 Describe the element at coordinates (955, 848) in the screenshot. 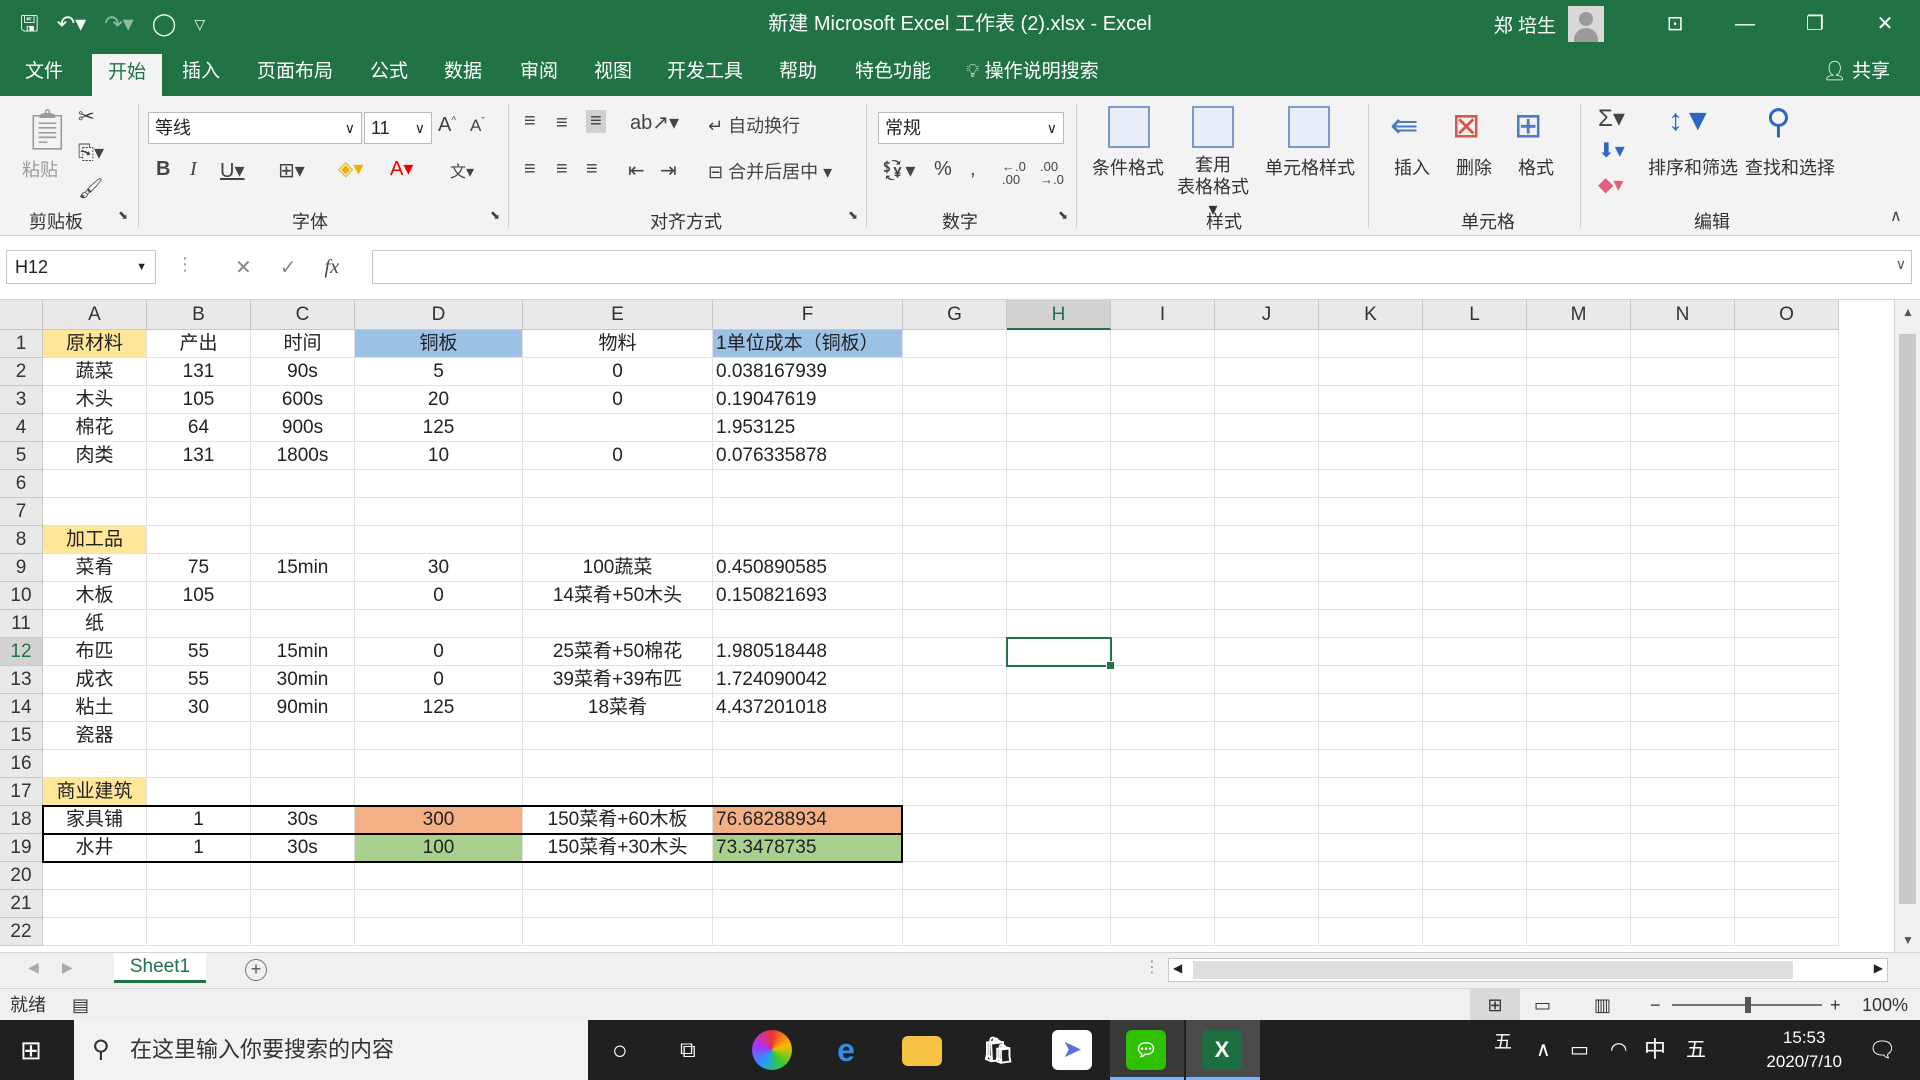

I see `cell-g19` at that location.